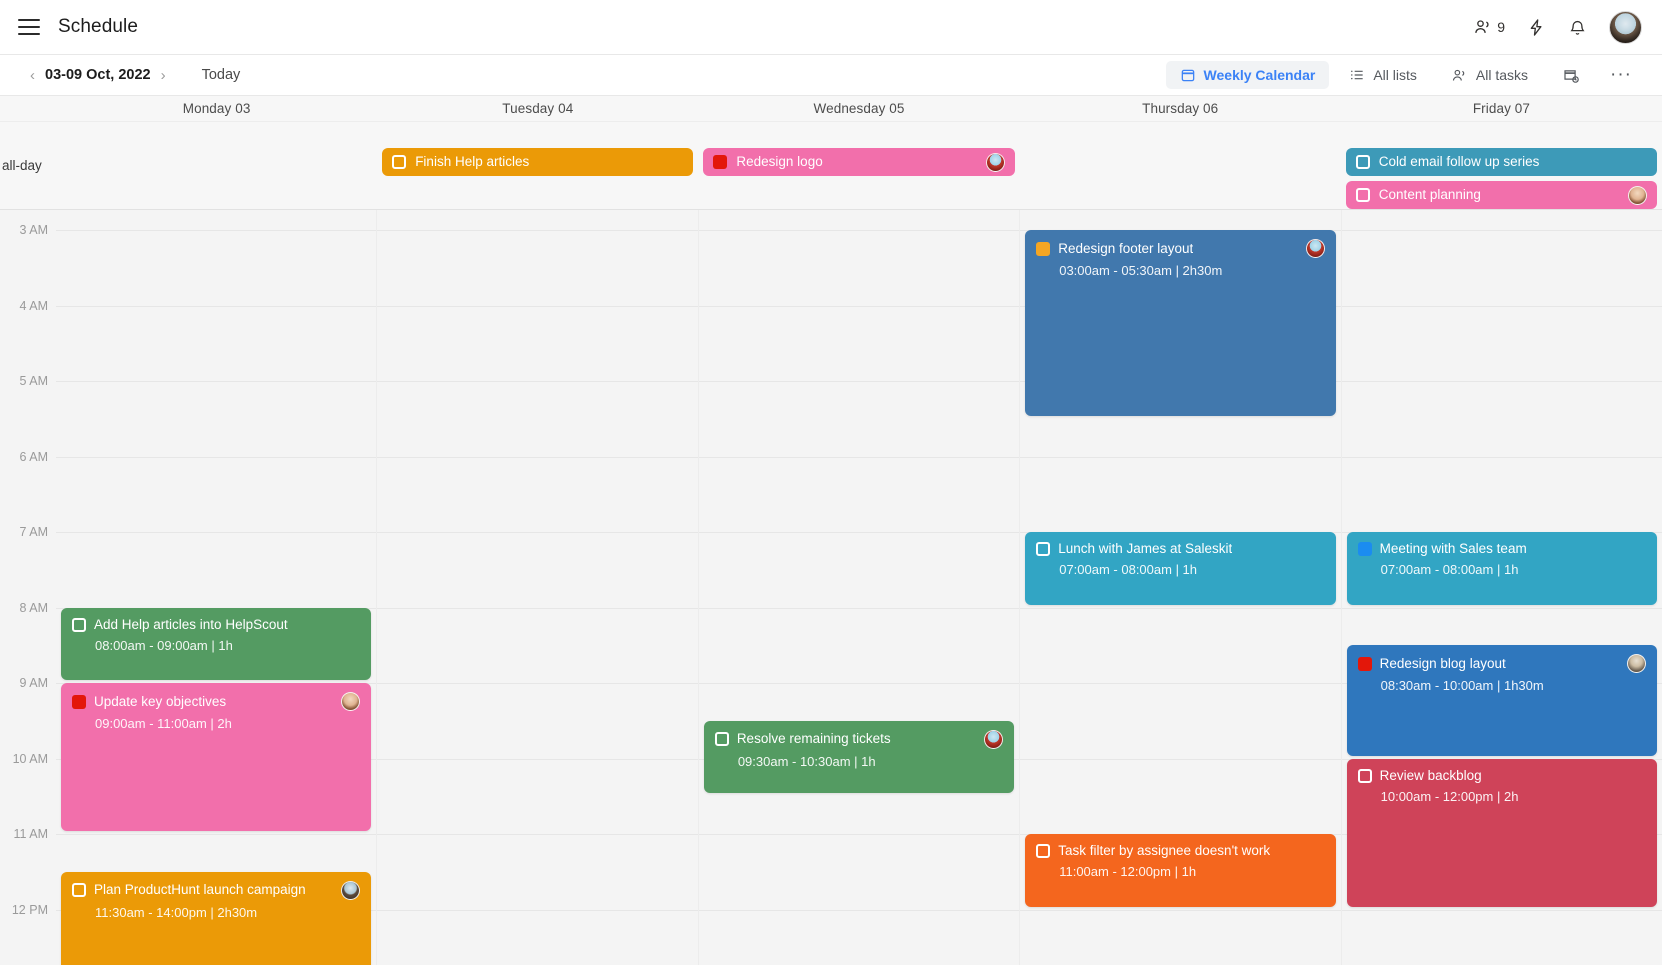 The image size is (1662, 965). I want to click on today-button: Today, so click(221, 75).